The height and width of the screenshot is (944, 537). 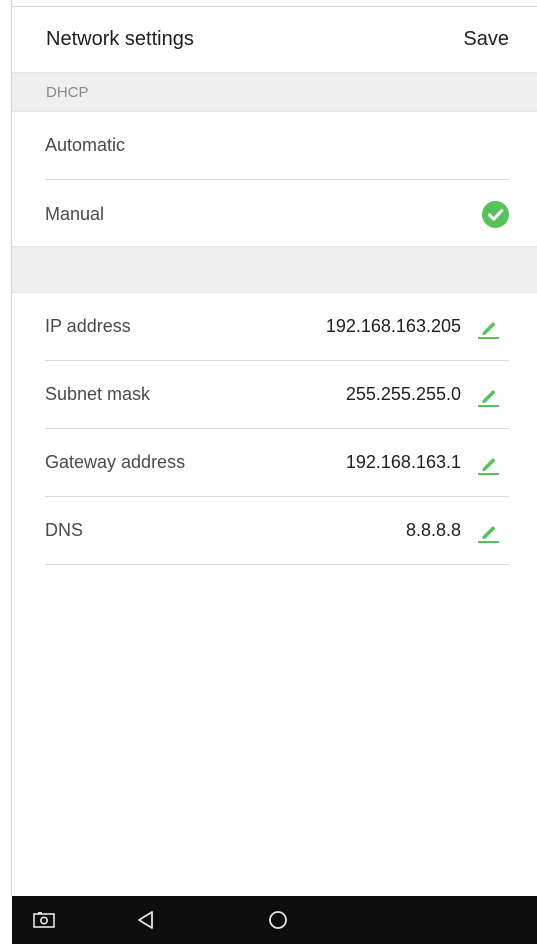 I want to click on screenshot-icon, so click(x=44, y=922).